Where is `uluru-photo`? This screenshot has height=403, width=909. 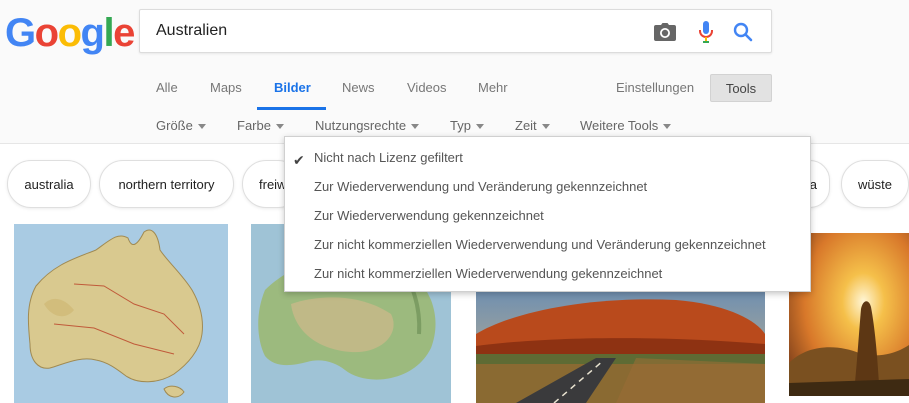
uluru-photo is located at coordinates (620, 346).